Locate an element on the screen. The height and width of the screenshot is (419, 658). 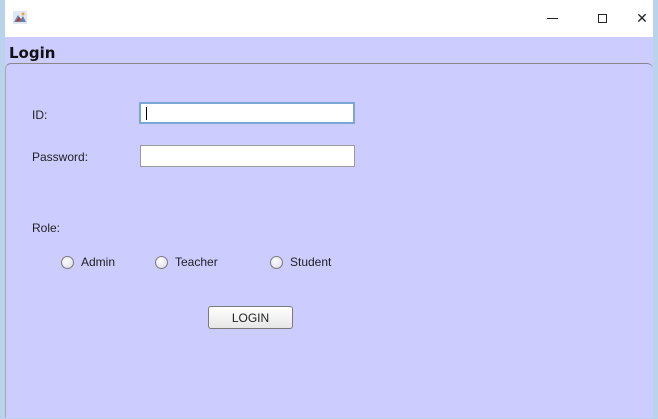
id-field is located at coordinates (247, 113).